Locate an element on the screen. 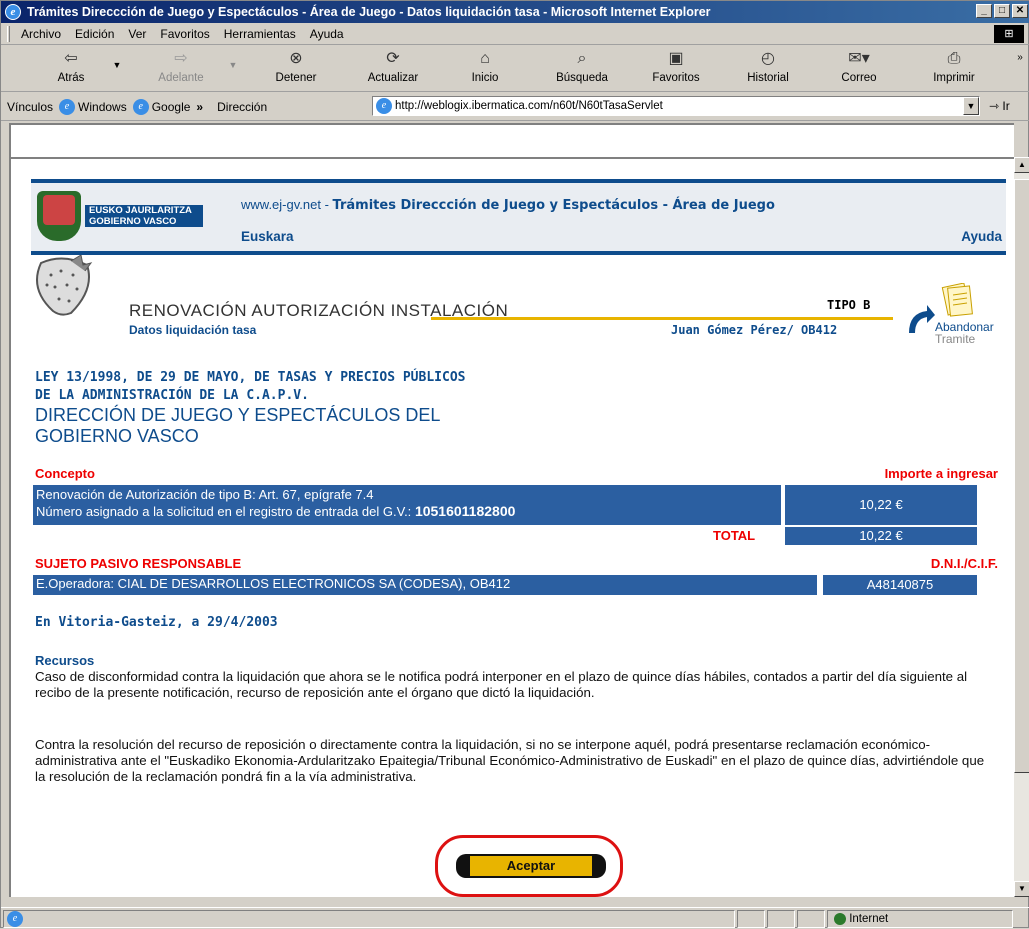 Image resolution: width=1029 pixels, height=929 pixels. search-icon: ⌕ is located at coordinates (582, 58).